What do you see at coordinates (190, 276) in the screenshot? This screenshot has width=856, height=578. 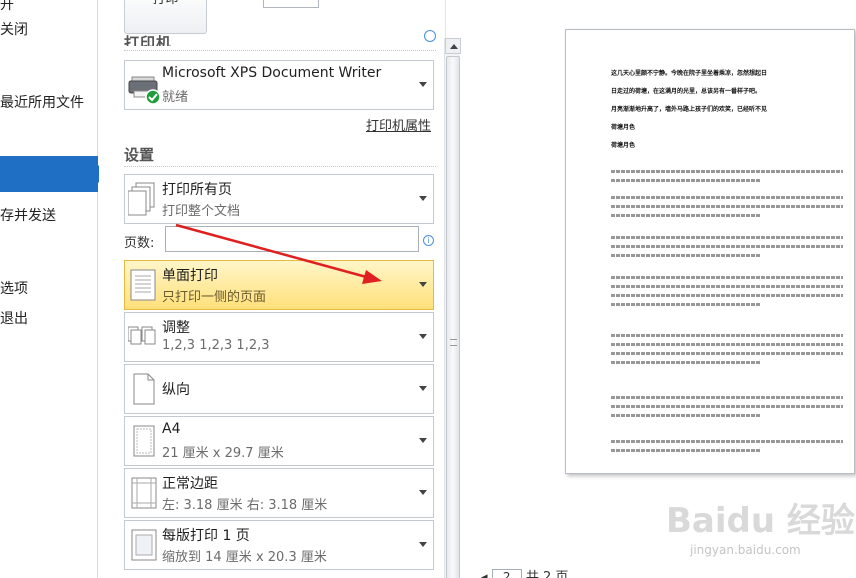 I see `sides-label: 单面打印` at bounding box center [190, 276].